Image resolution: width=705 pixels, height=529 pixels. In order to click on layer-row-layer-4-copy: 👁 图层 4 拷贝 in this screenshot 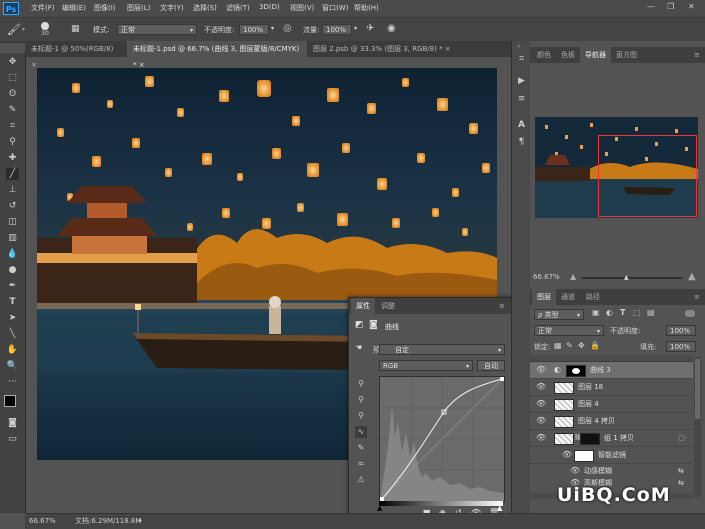, I will do `click(611, 421)`.